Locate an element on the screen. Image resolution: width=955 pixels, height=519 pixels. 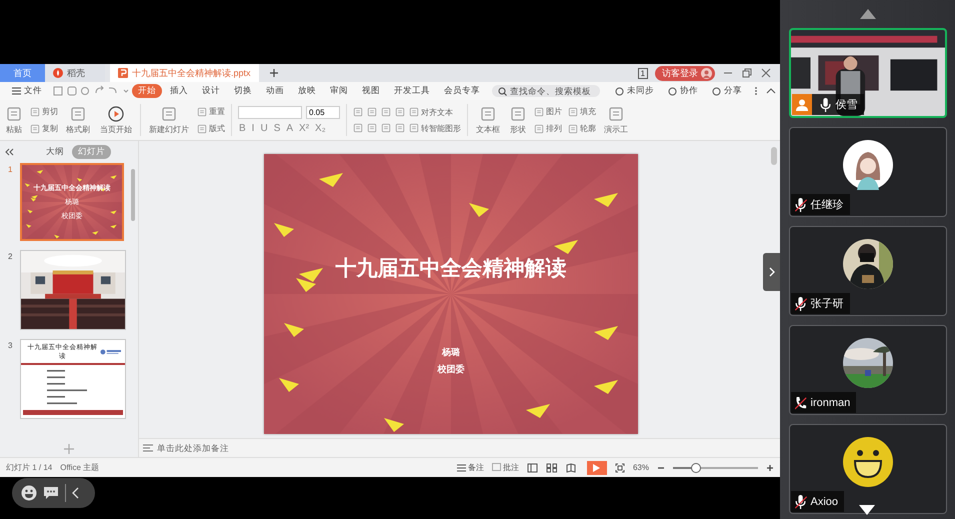
ribbon-tab: 切换 is located at coordinates (243, 91).